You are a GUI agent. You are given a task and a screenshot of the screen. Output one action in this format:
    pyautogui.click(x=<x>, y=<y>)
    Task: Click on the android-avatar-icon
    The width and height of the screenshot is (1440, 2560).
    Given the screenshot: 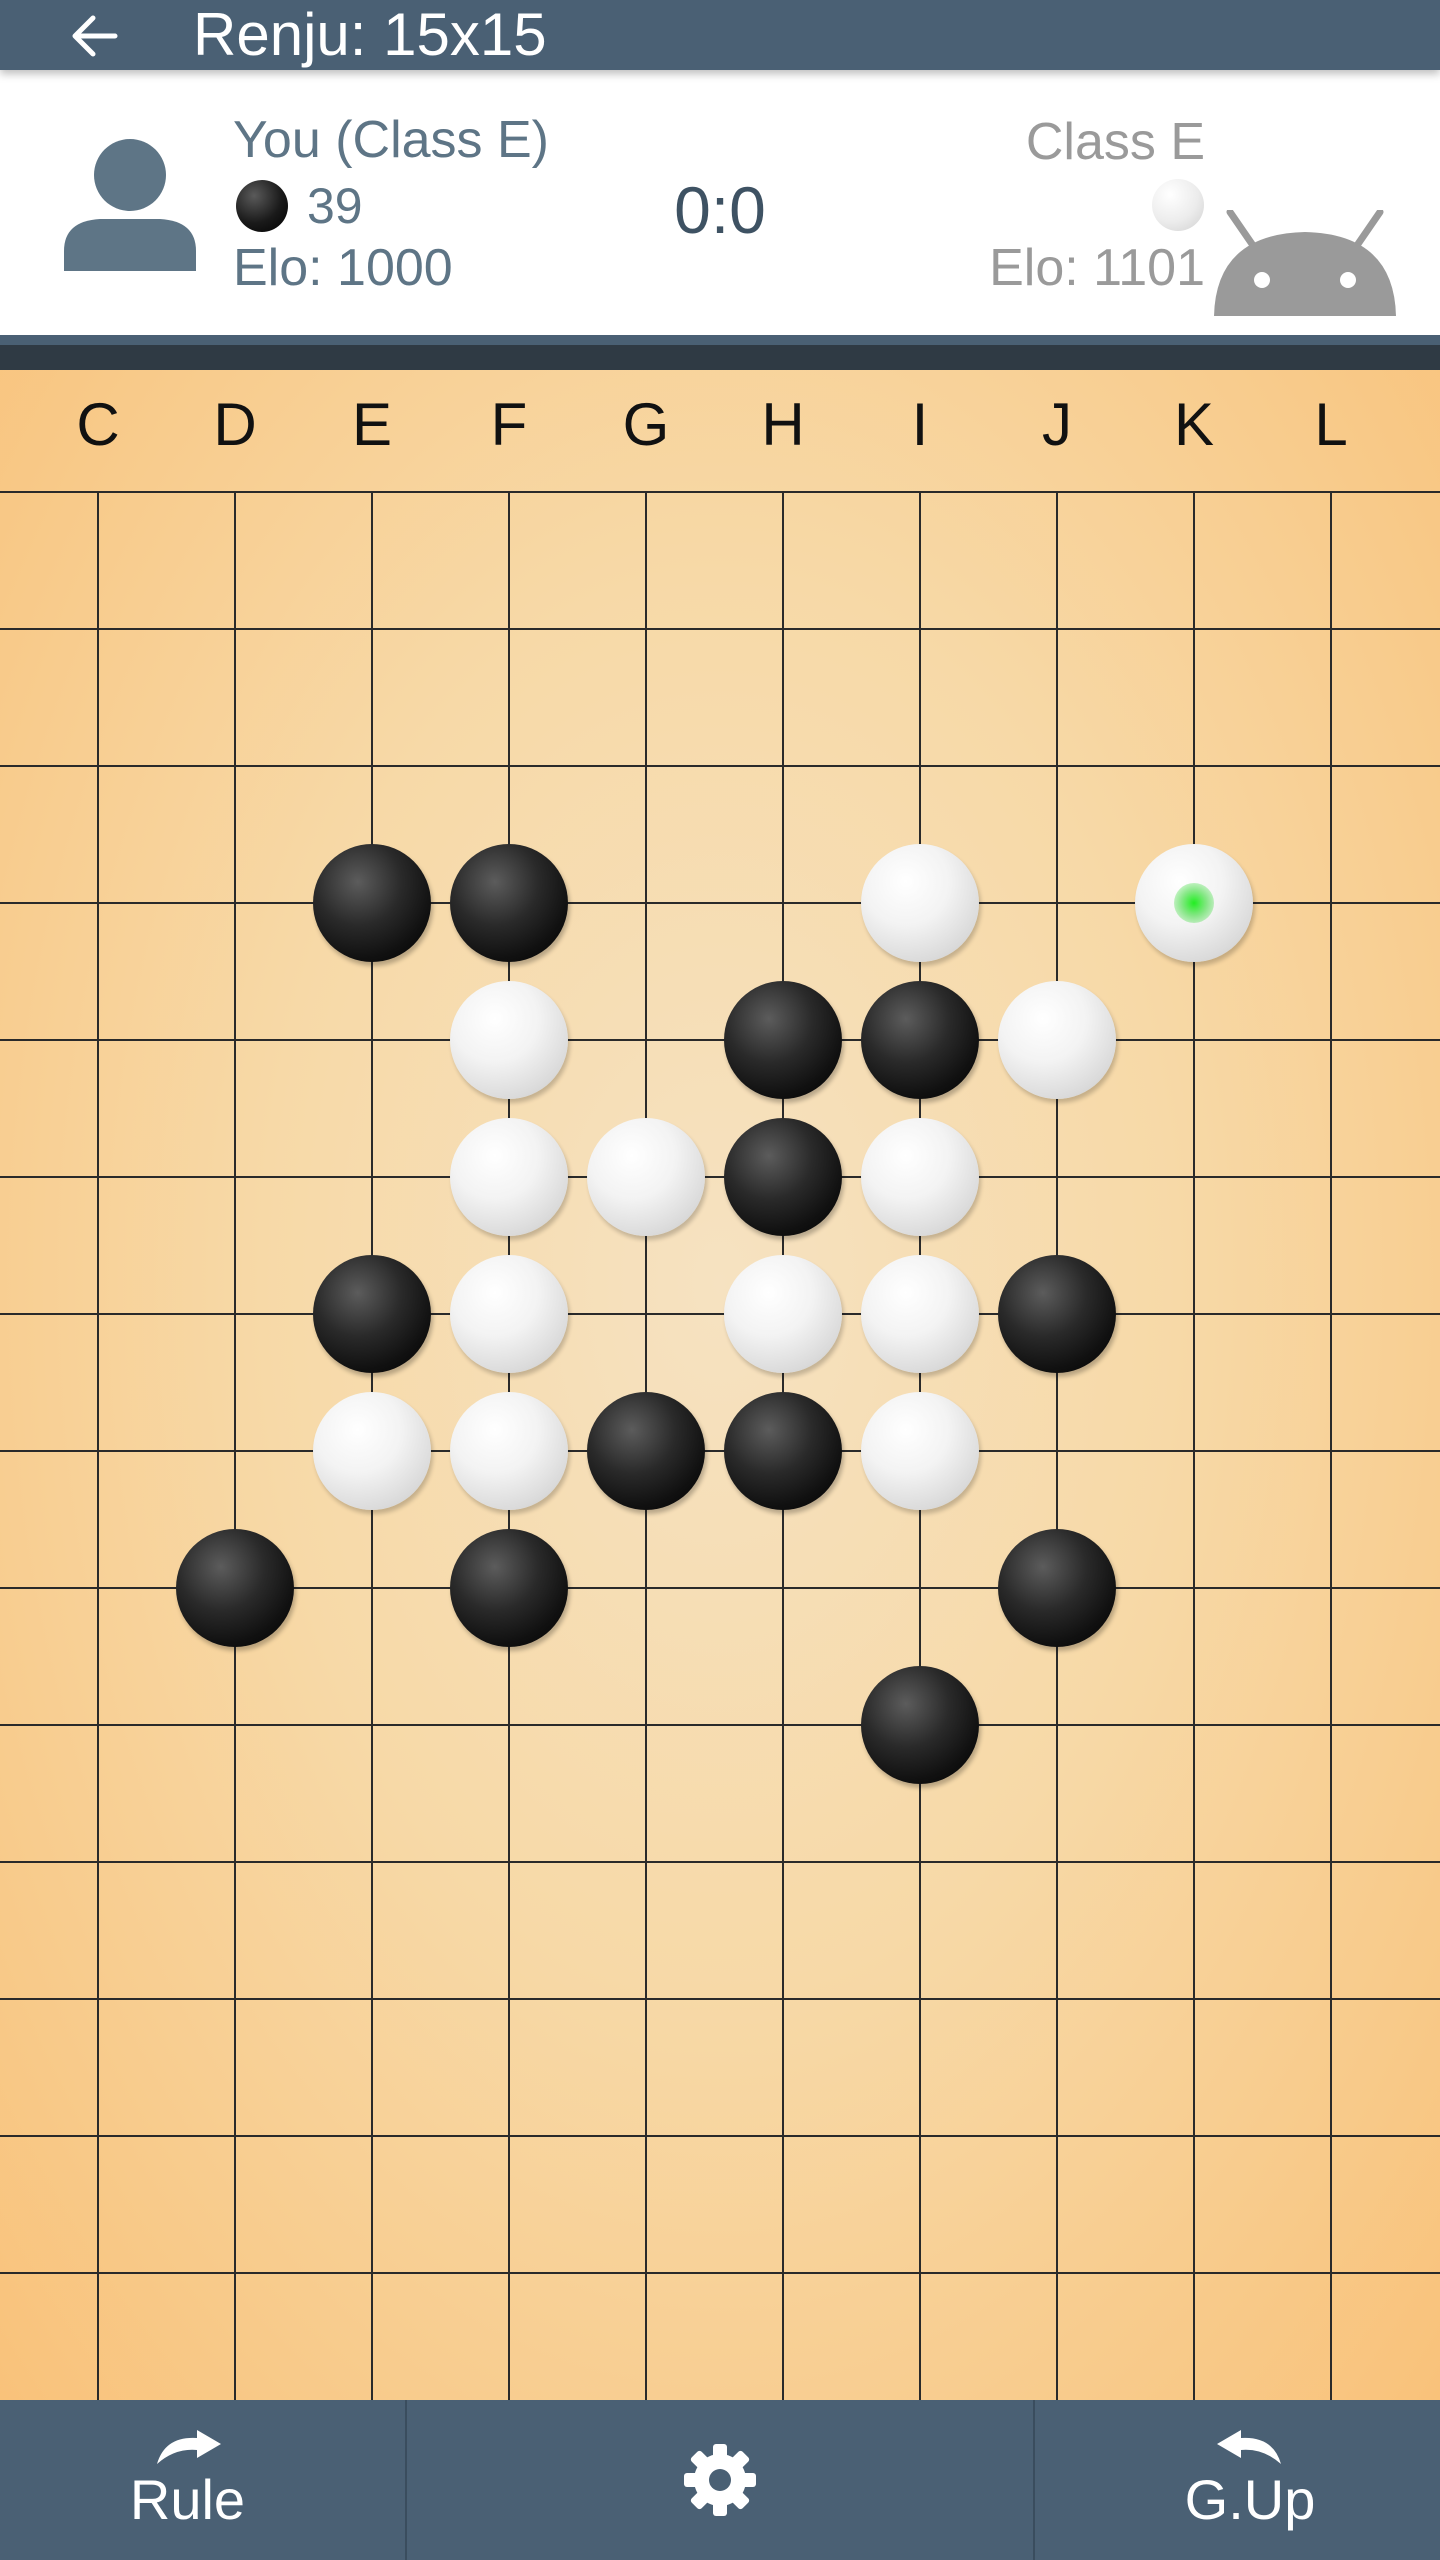 What is the action you would take?
    pyautogui.click(x=1305, y=263)
    